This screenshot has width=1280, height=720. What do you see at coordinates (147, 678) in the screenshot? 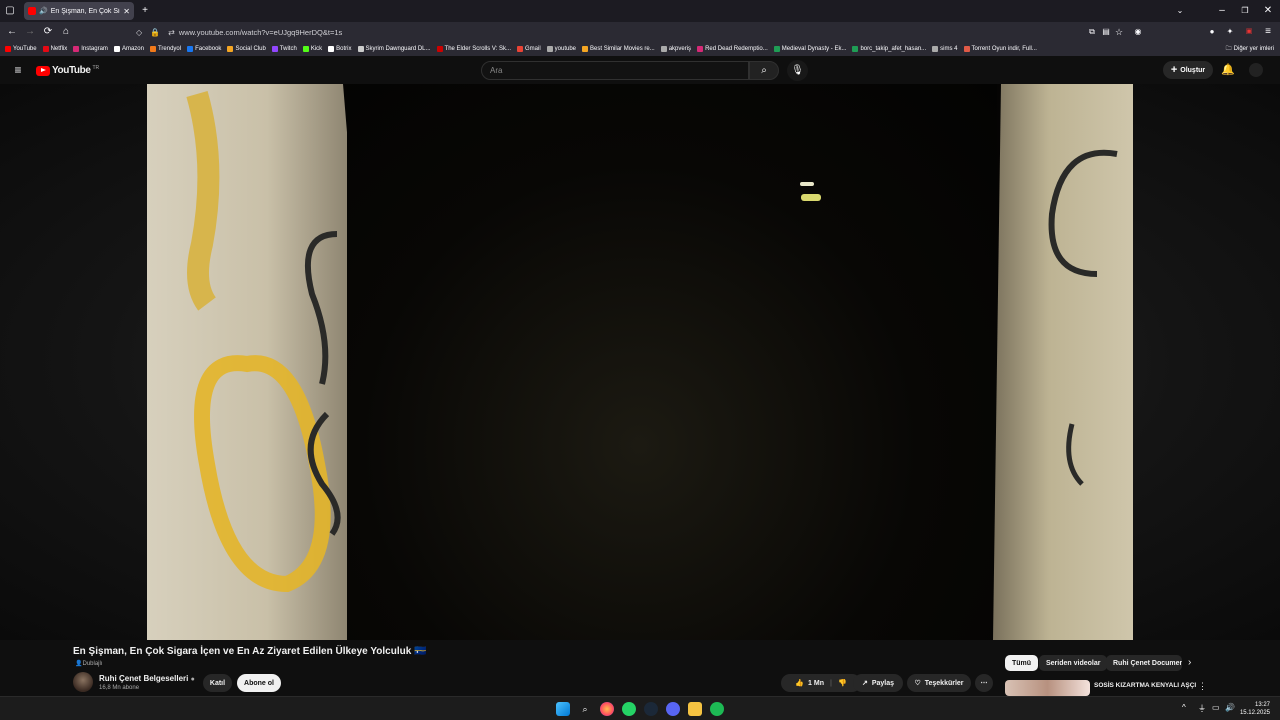
I see `channel-name: Ruhi Çenet Belgeselleri ●` at bounding box center [147, 678].